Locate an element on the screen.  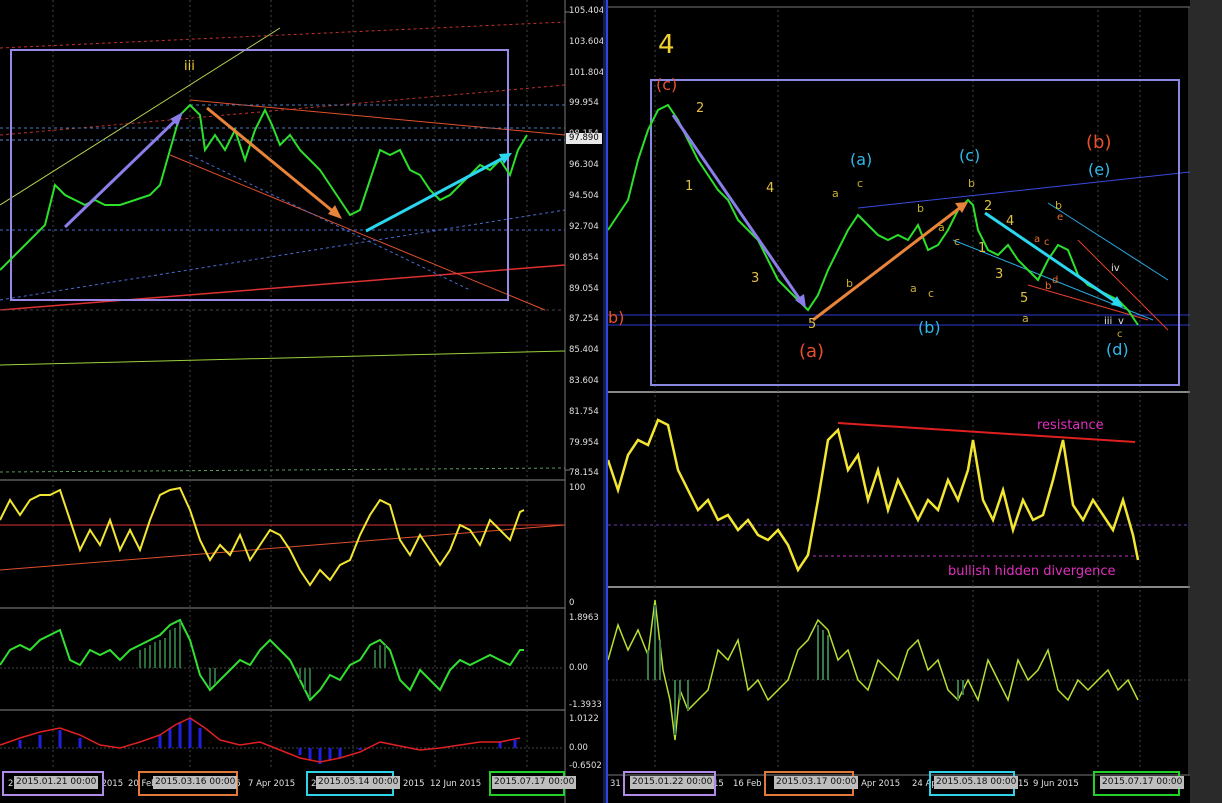
wave-sub-b5: b is located at coordinates (1048, 286).